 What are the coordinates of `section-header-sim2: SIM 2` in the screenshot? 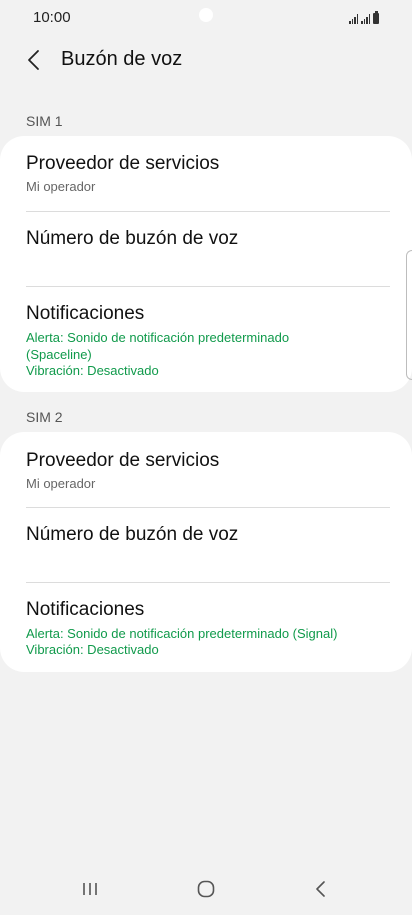 It's located at (44, 417).